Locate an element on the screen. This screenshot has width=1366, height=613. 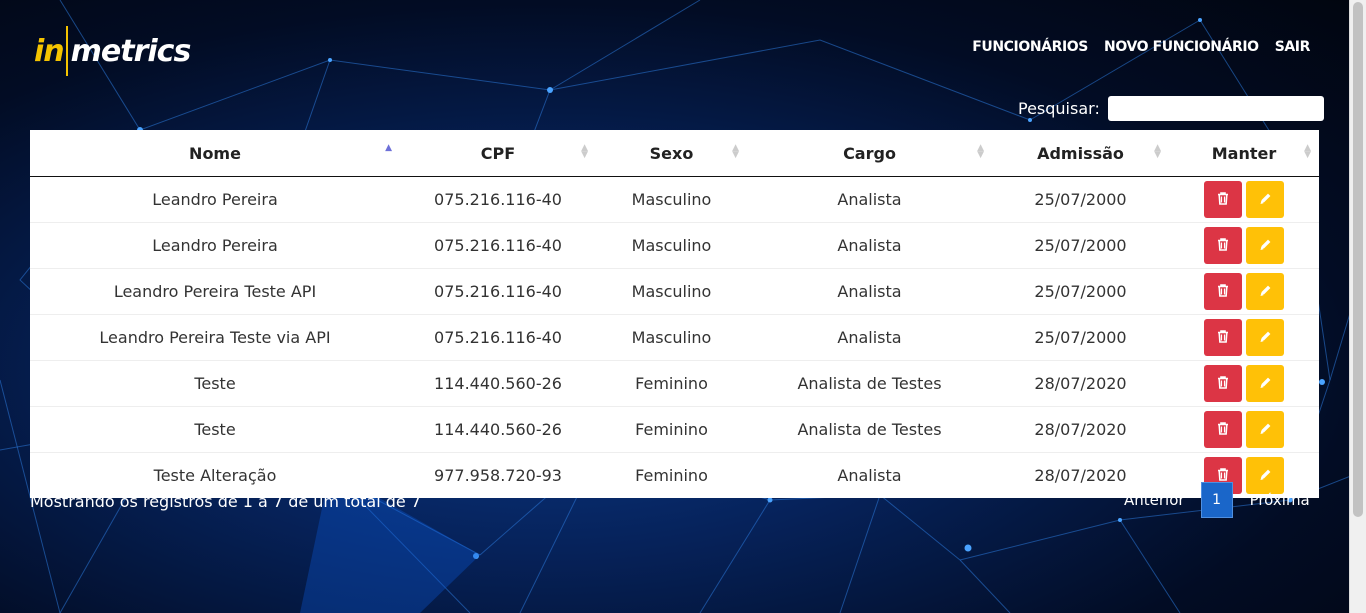
header-manter: Manter ▲ ▼ is located at coordinates (1244, 153).